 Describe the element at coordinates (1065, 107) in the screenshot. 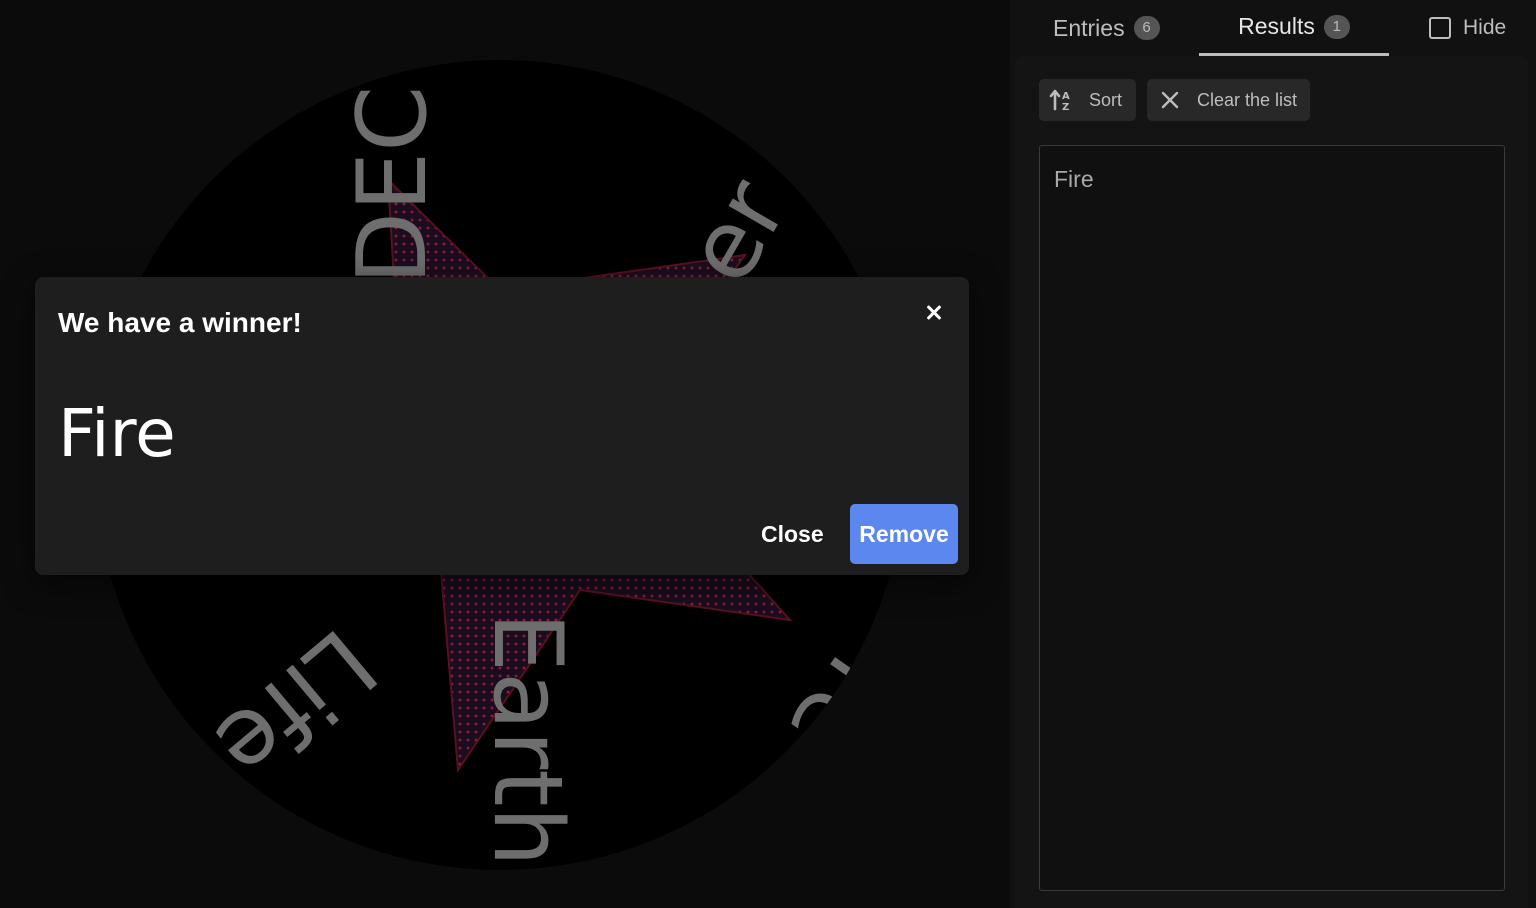

I see `svg-text: Z` at that location.